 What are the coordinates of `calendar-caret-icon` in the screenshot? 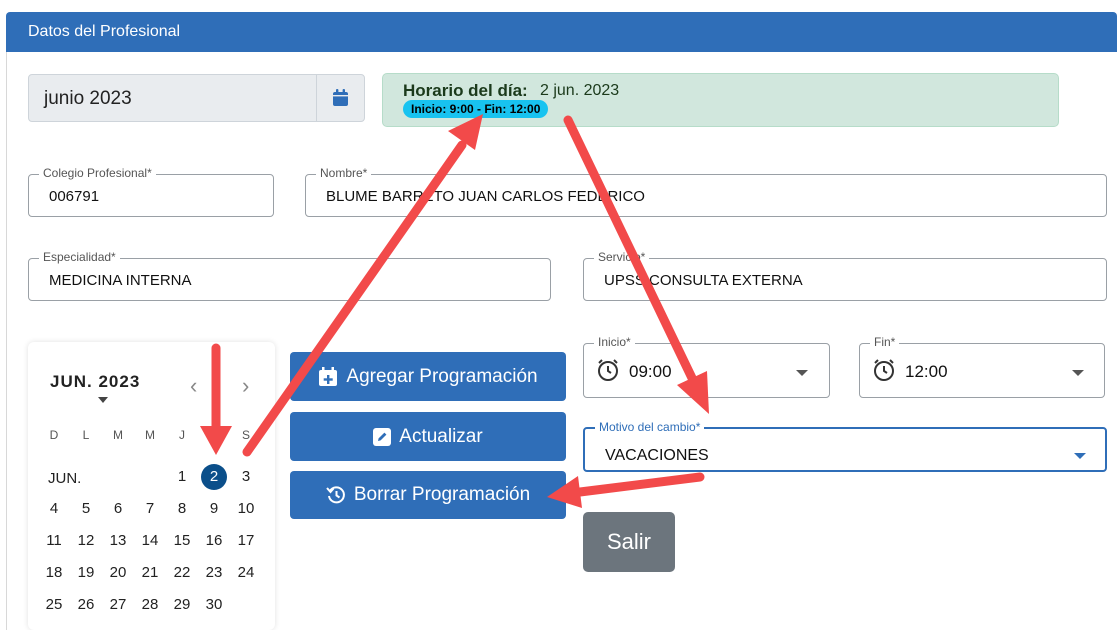 It's located at (103, 400).